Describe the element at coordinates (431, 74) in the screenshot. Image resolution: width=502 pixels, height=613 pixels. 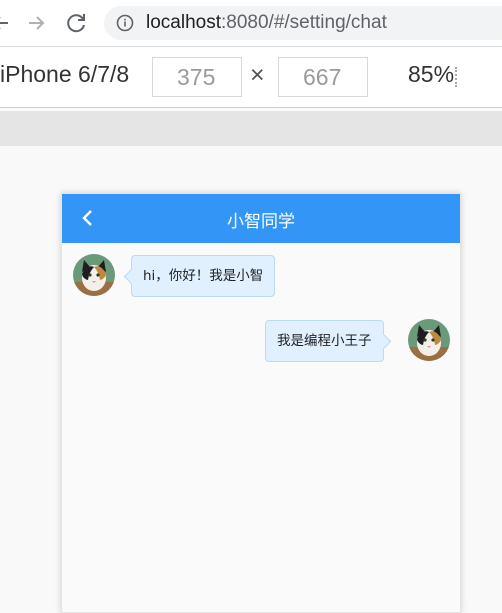
I see `zoom-selector: 85%` at that location.